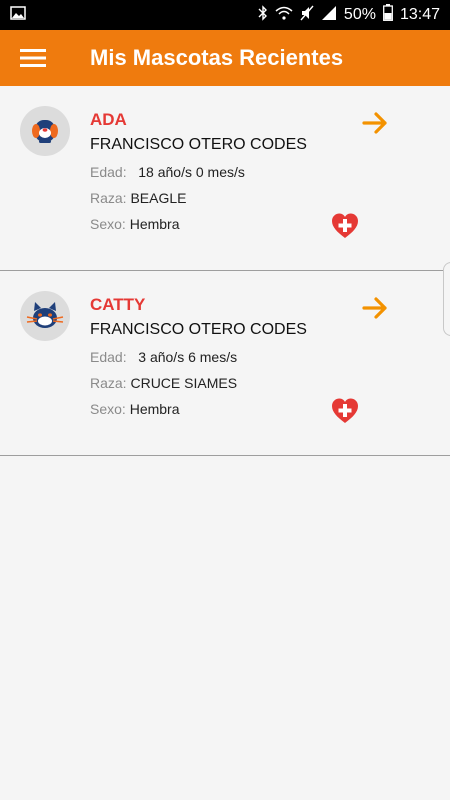  I want to click on breed-row: Raza: CRUCE SIAMES, so click(163, 383).